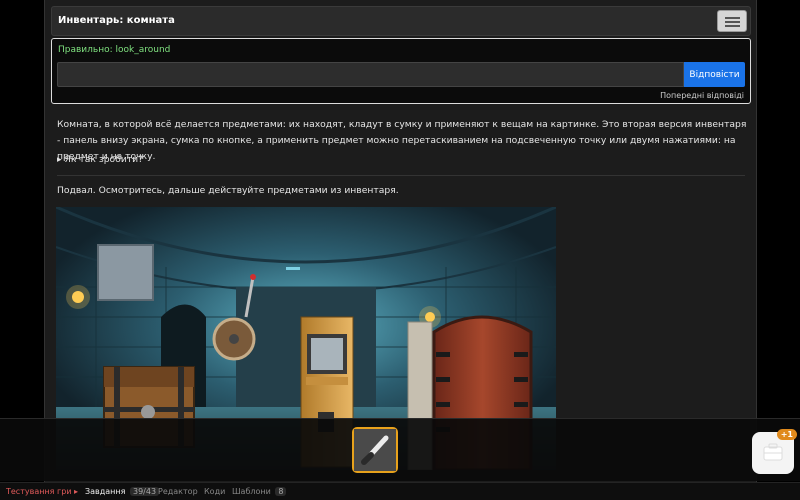  I want to click on templates-count-badge: 8, so click(281, 491).